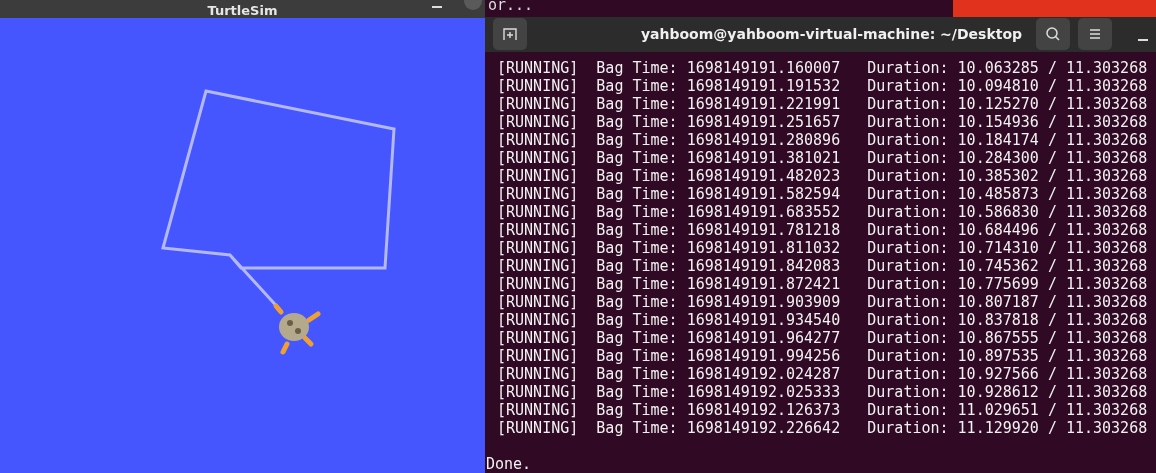 This screenshot has height=473, width=1156. I want to click on terminal-line: [RUNNING] Bag Time: 1698149191.903909 Duration: 10.807187 / 11.303268, so click(823, 302).